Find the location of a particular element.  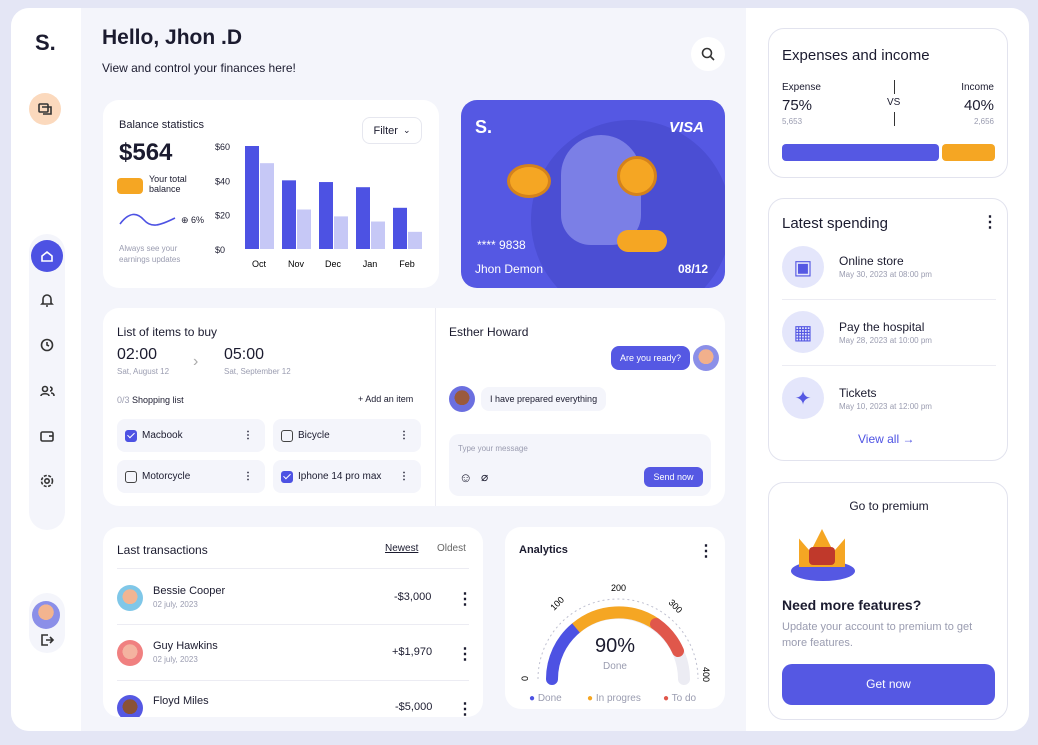

bell-icon is located at coordinates (47, 300).